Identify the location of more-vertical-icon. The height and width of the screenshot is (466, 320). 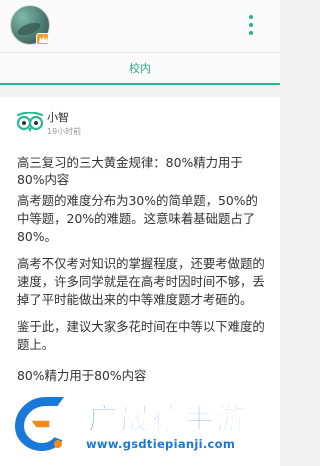
(251, 25).